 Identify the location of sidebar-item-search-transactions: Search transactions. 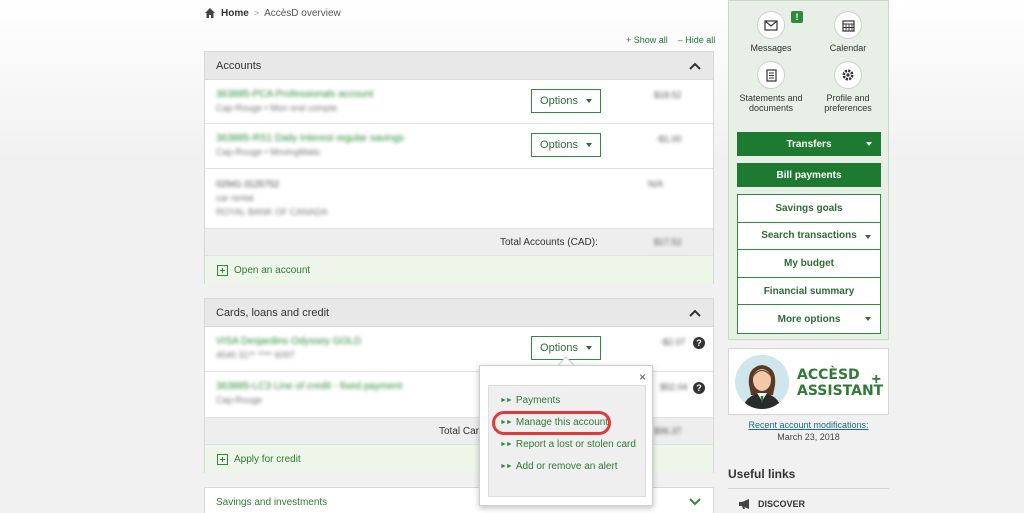
(809, 237).